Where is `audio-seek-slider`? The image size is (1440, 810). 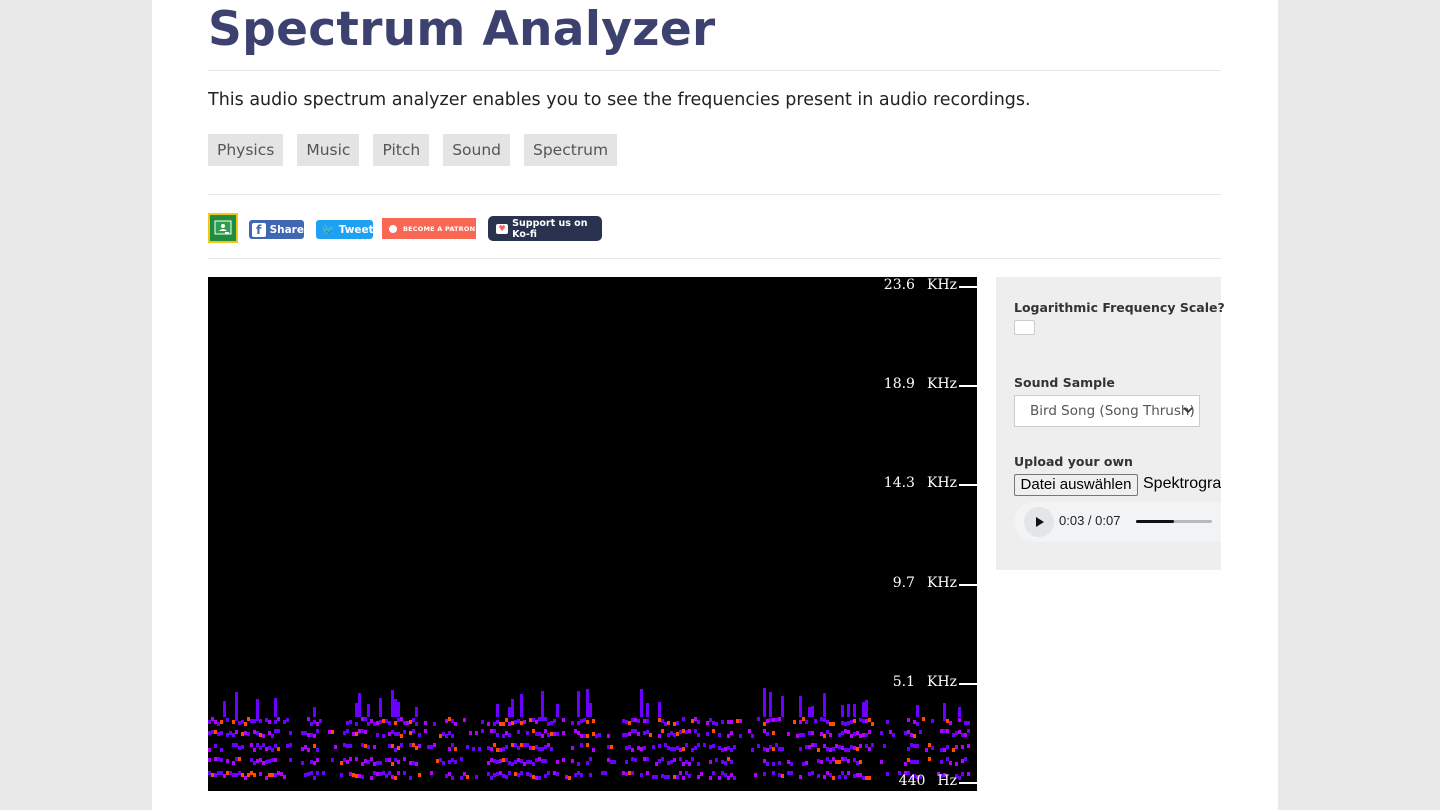 audio-seek-slider is located at coordinates (1174, 521).